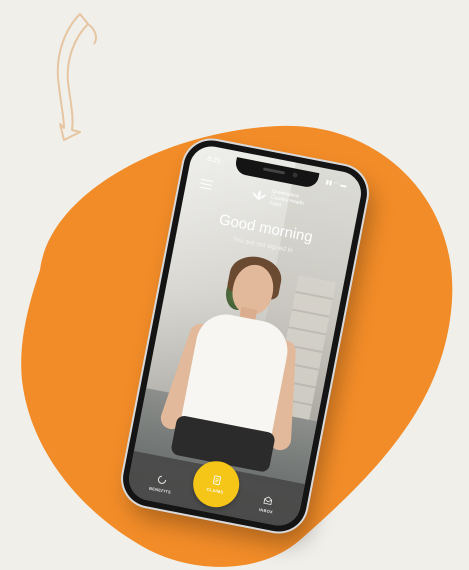 The height and width of the screenshot is (570, 469). Describe the element at coordinates (259, 195) in the screenshot. I see `lotus-logo-icon` at that location.